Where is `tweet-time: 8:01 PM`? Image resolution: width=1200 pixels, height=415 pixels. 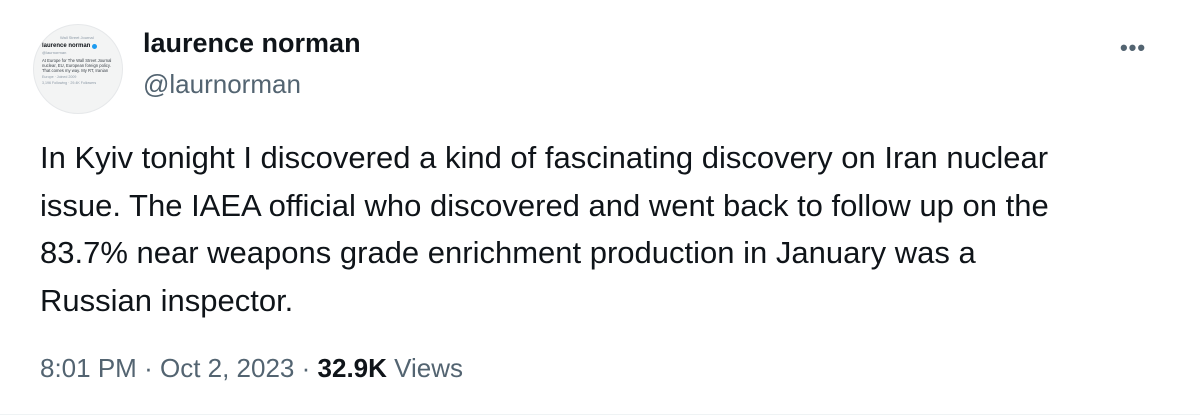
tweet-time: 8:01 PM is located at coordinates (88, 368).